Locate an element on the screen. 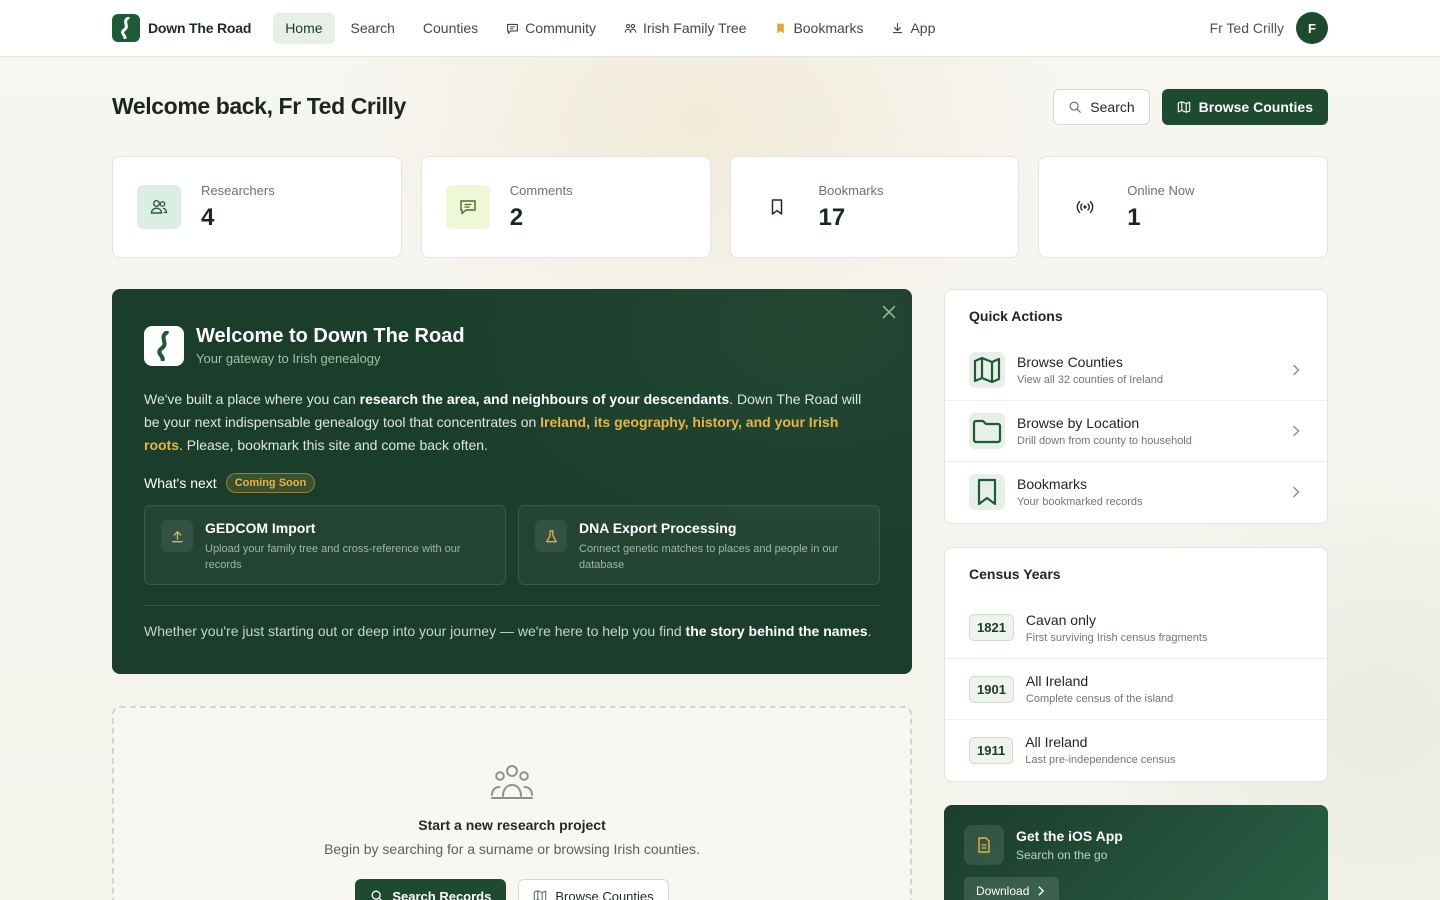 This screenshot has height=900, width=1440. download-app-button: Download is located at coordinates (1012, 888).